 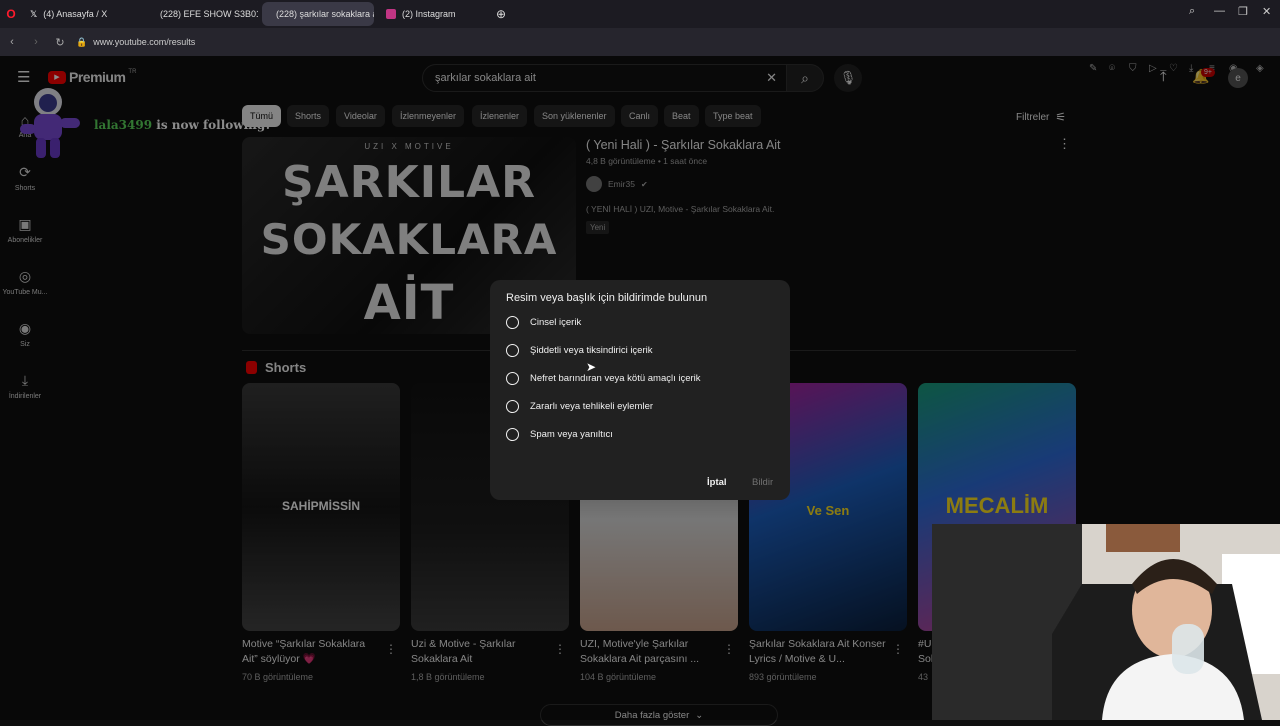 I want to click on cancel-button: İptal, so click(x=717, y=482).